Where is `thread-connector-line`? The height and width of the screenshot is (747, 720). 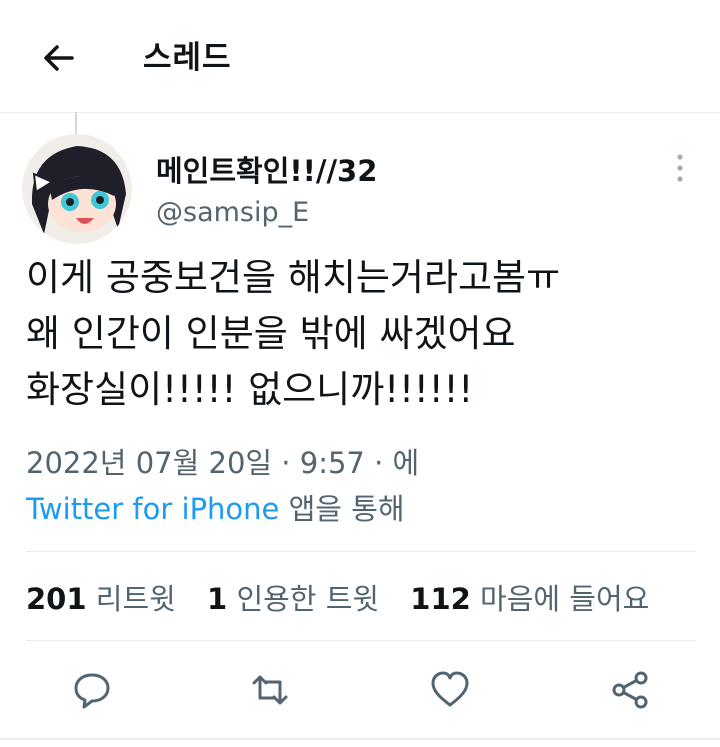
thread-connector-line is located at coordinates (76, 123).